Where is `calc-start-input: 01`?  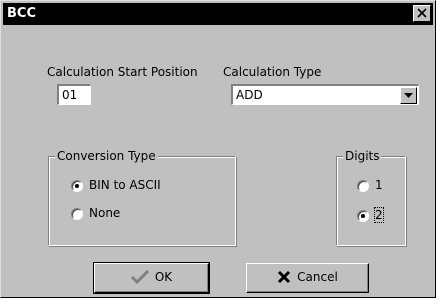 calc-start-input: 01 is located at coordinates (74, 94).